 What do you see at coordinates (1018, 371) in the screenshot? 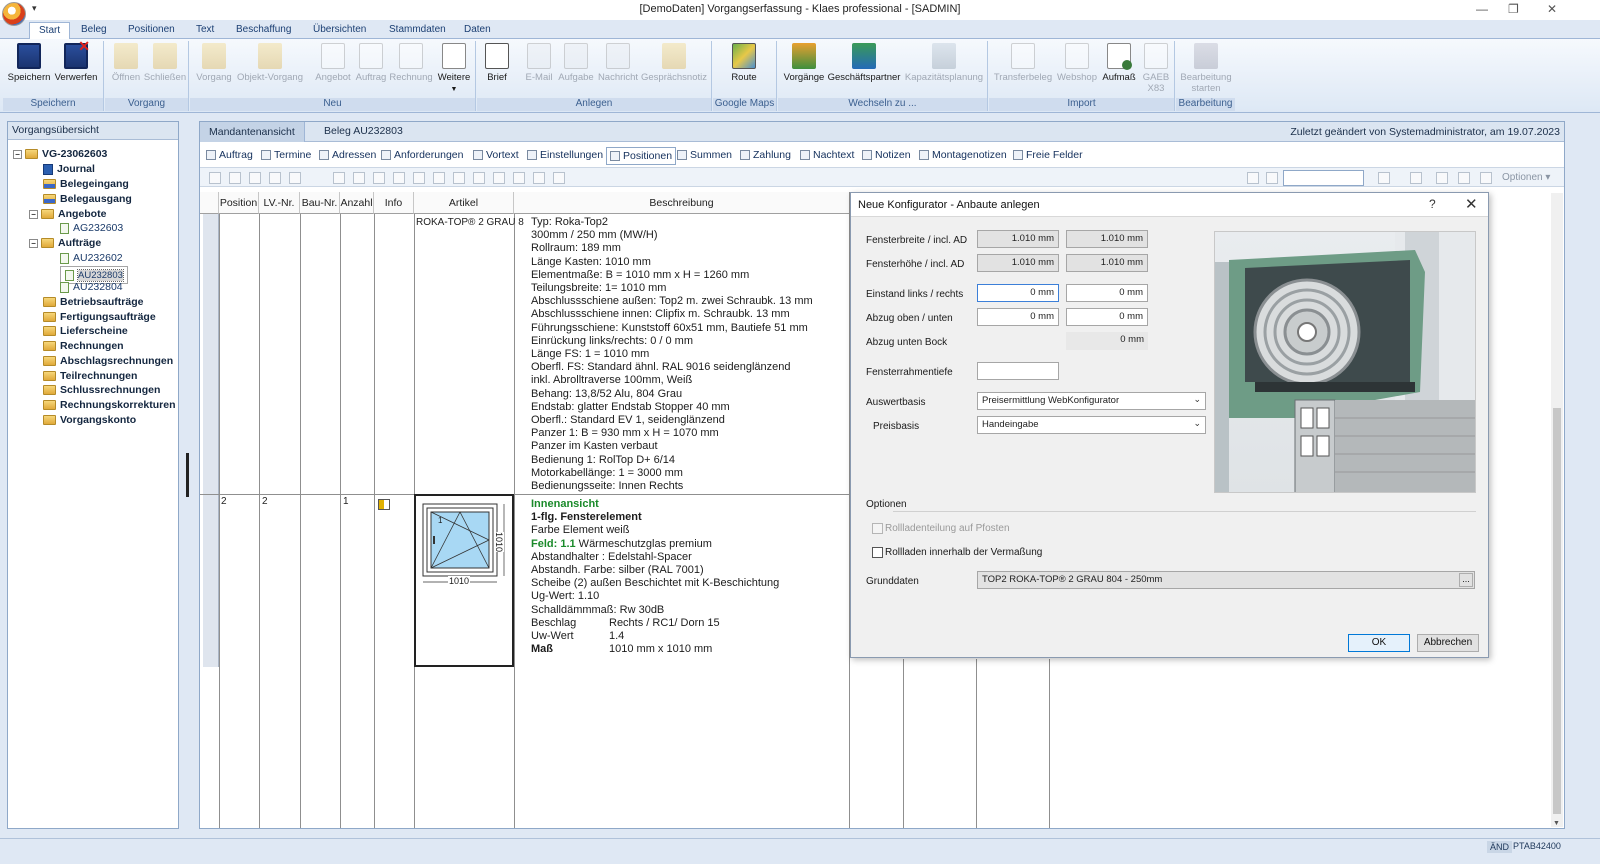
I see `rahmentiefe-input` at bounding box center [1018, 371].